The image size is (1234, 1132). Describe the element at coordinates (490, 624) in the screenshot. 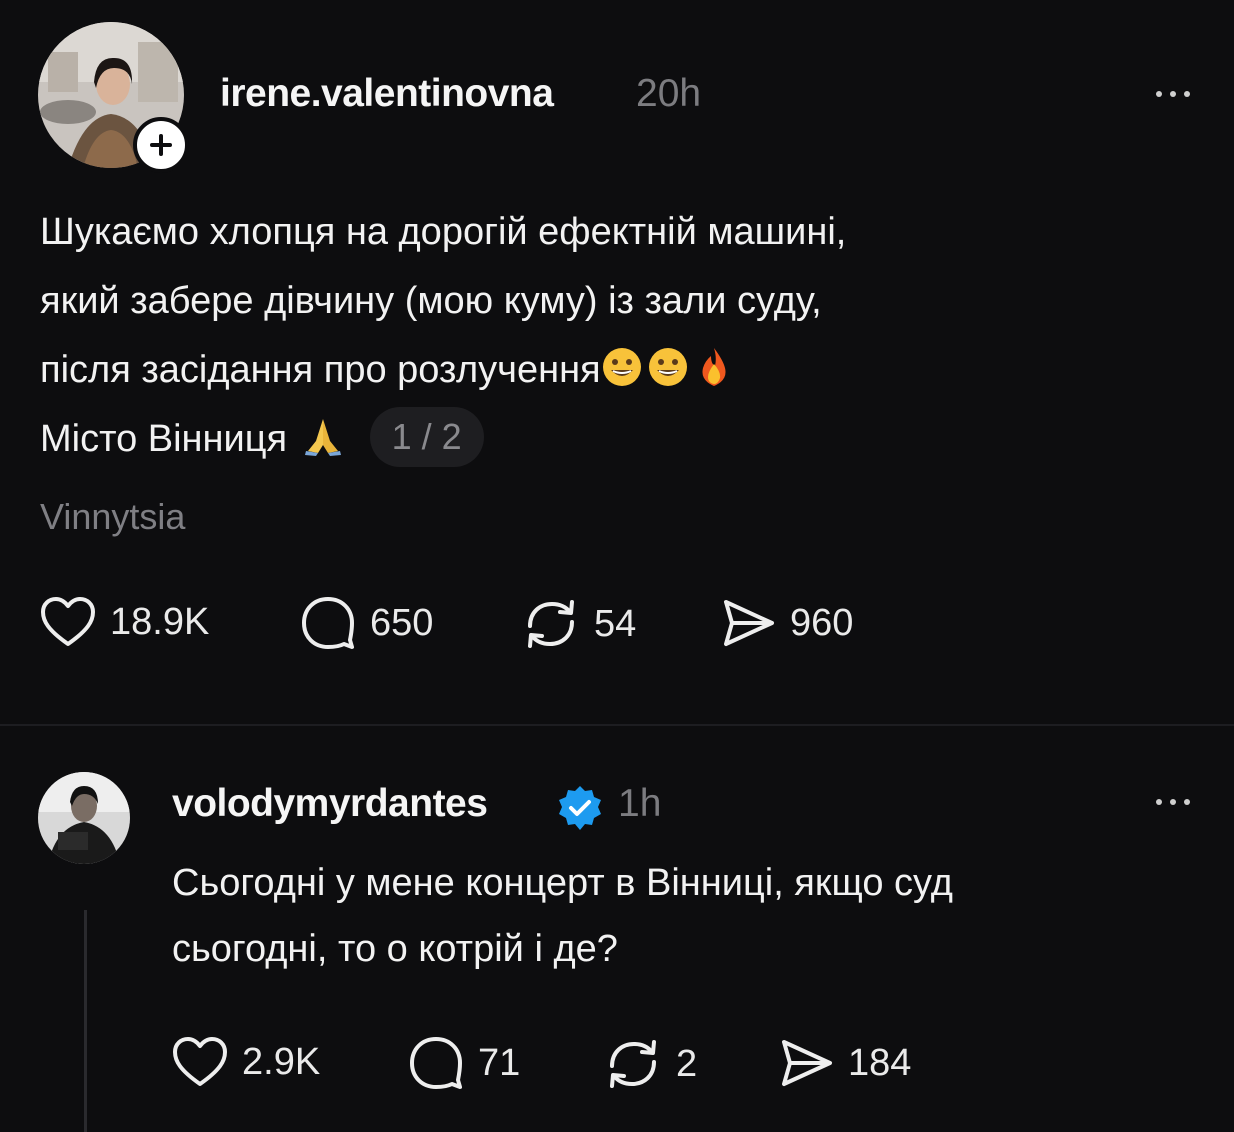

I see `post-actions: 18.9K 650 54 960` at that location.